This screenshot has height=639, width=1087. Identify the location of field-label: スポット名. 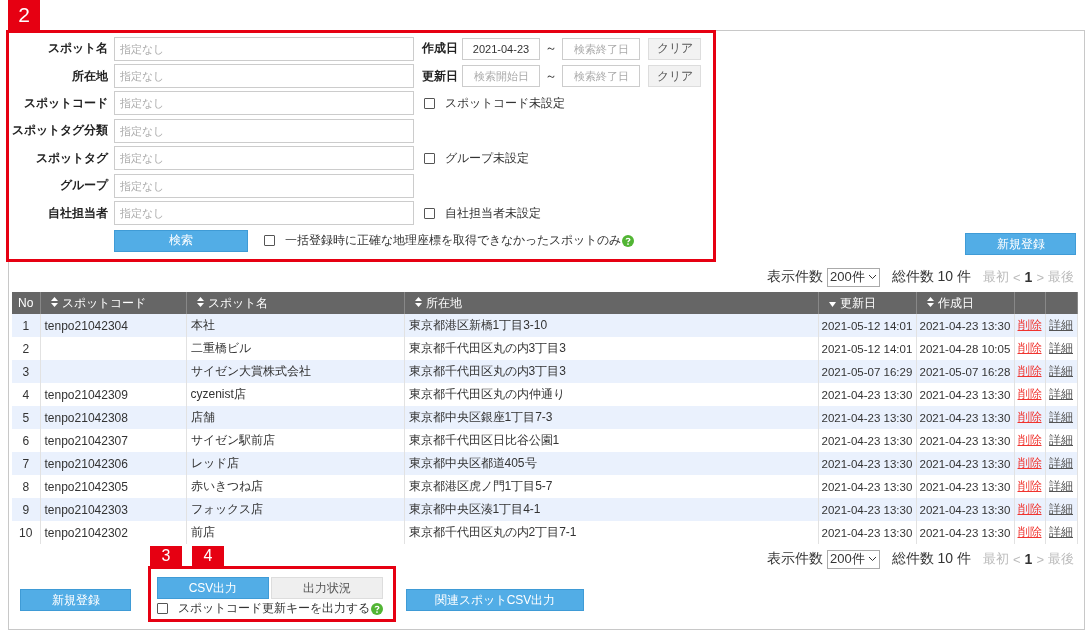
(78, 49).